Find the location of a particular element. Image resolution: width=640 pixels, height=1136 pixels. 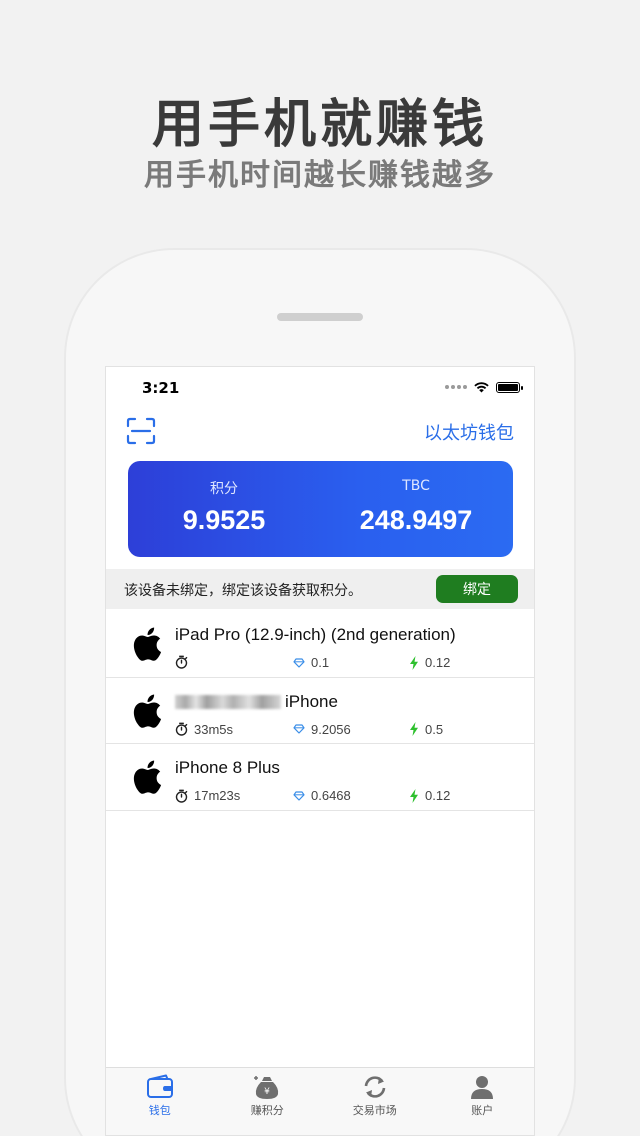

status-icons is located at coordinates (484, 387).